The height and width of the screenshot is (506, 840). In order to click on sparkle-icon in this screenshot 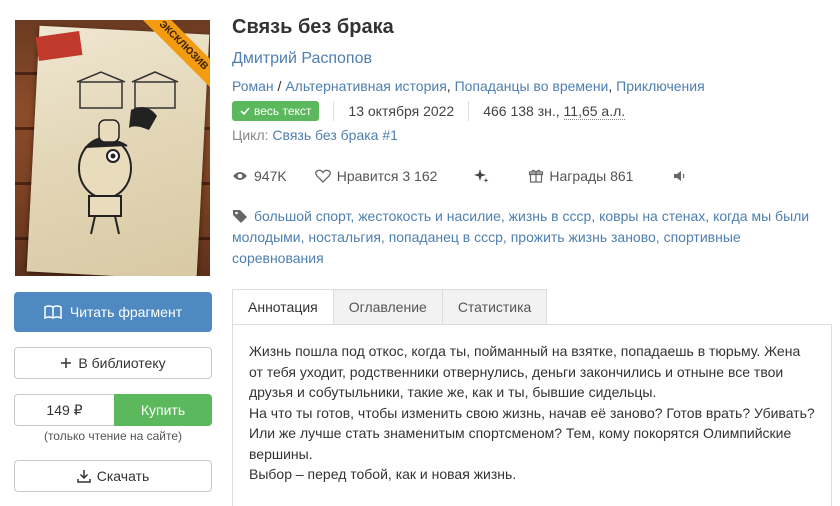, I will do `click(481, 176)`.